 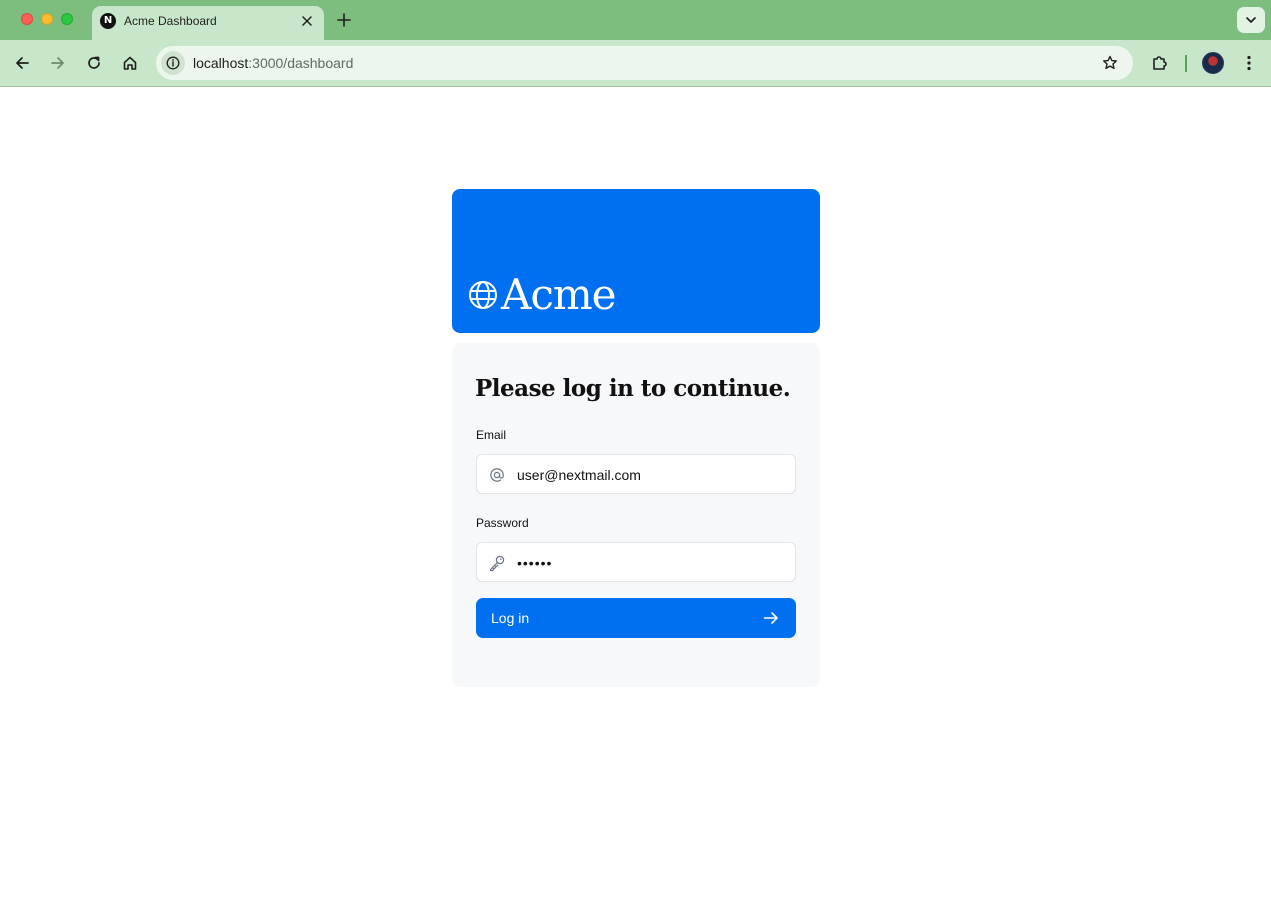 What do you see at coordinates (27, 19) in the screenshot?
I see `window-close-button` at bounding box center [27, 19].